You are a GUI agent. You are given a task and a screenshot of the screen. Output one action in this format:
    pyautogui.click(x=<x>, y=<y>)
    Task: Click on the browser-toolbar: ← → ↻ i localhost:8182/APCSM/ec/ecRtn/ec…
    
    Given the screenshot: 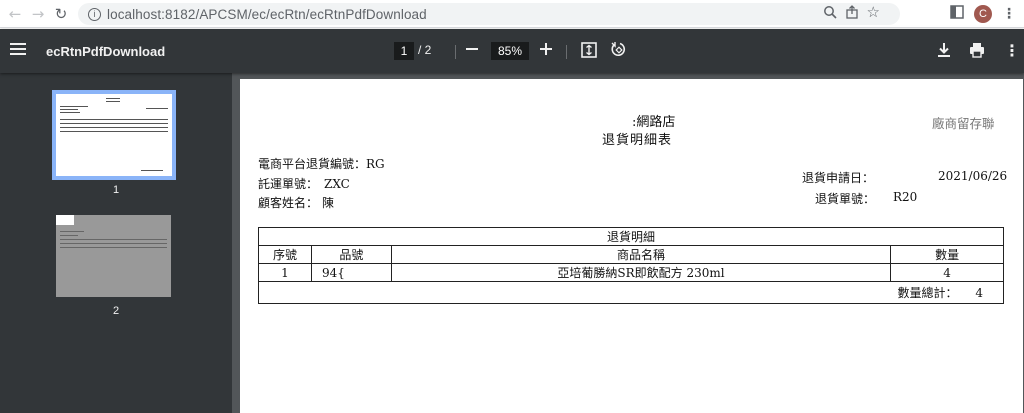 What is the action you would take?
    pyautogui.click(x=512, y=14)
    